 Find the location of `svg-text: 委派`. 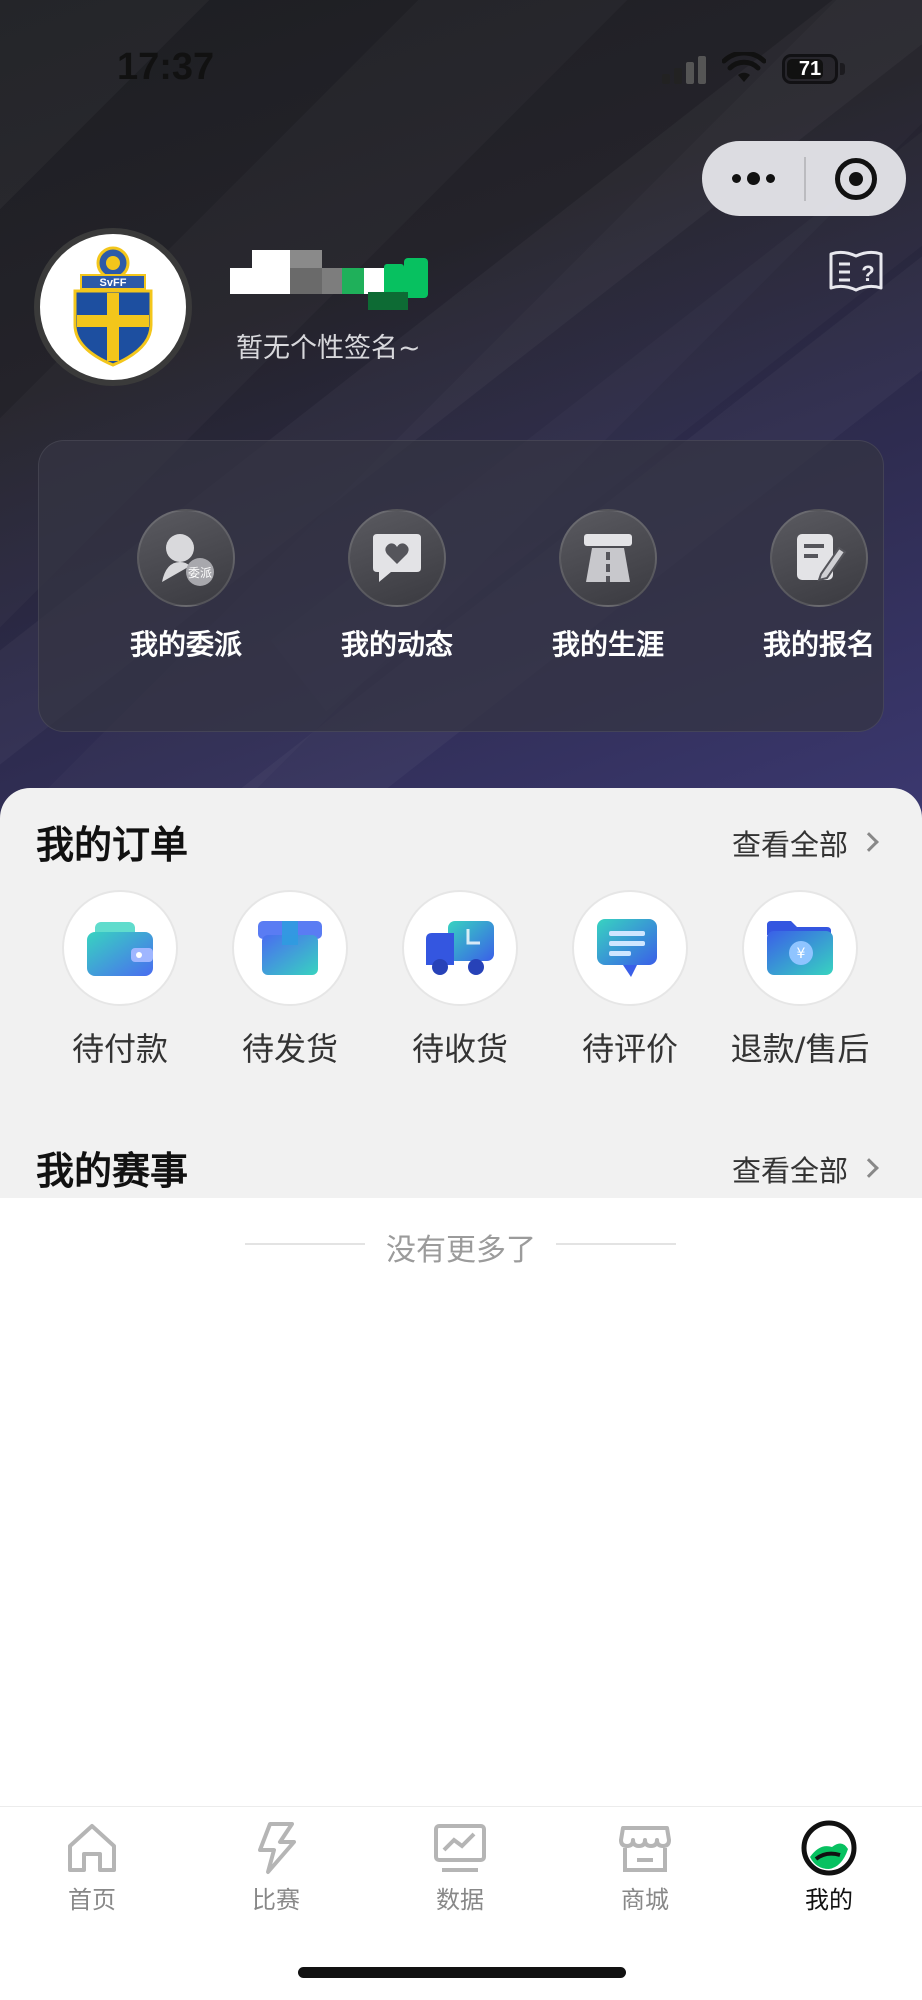

svg-text: 委派 is located at coordinates (200, 573).